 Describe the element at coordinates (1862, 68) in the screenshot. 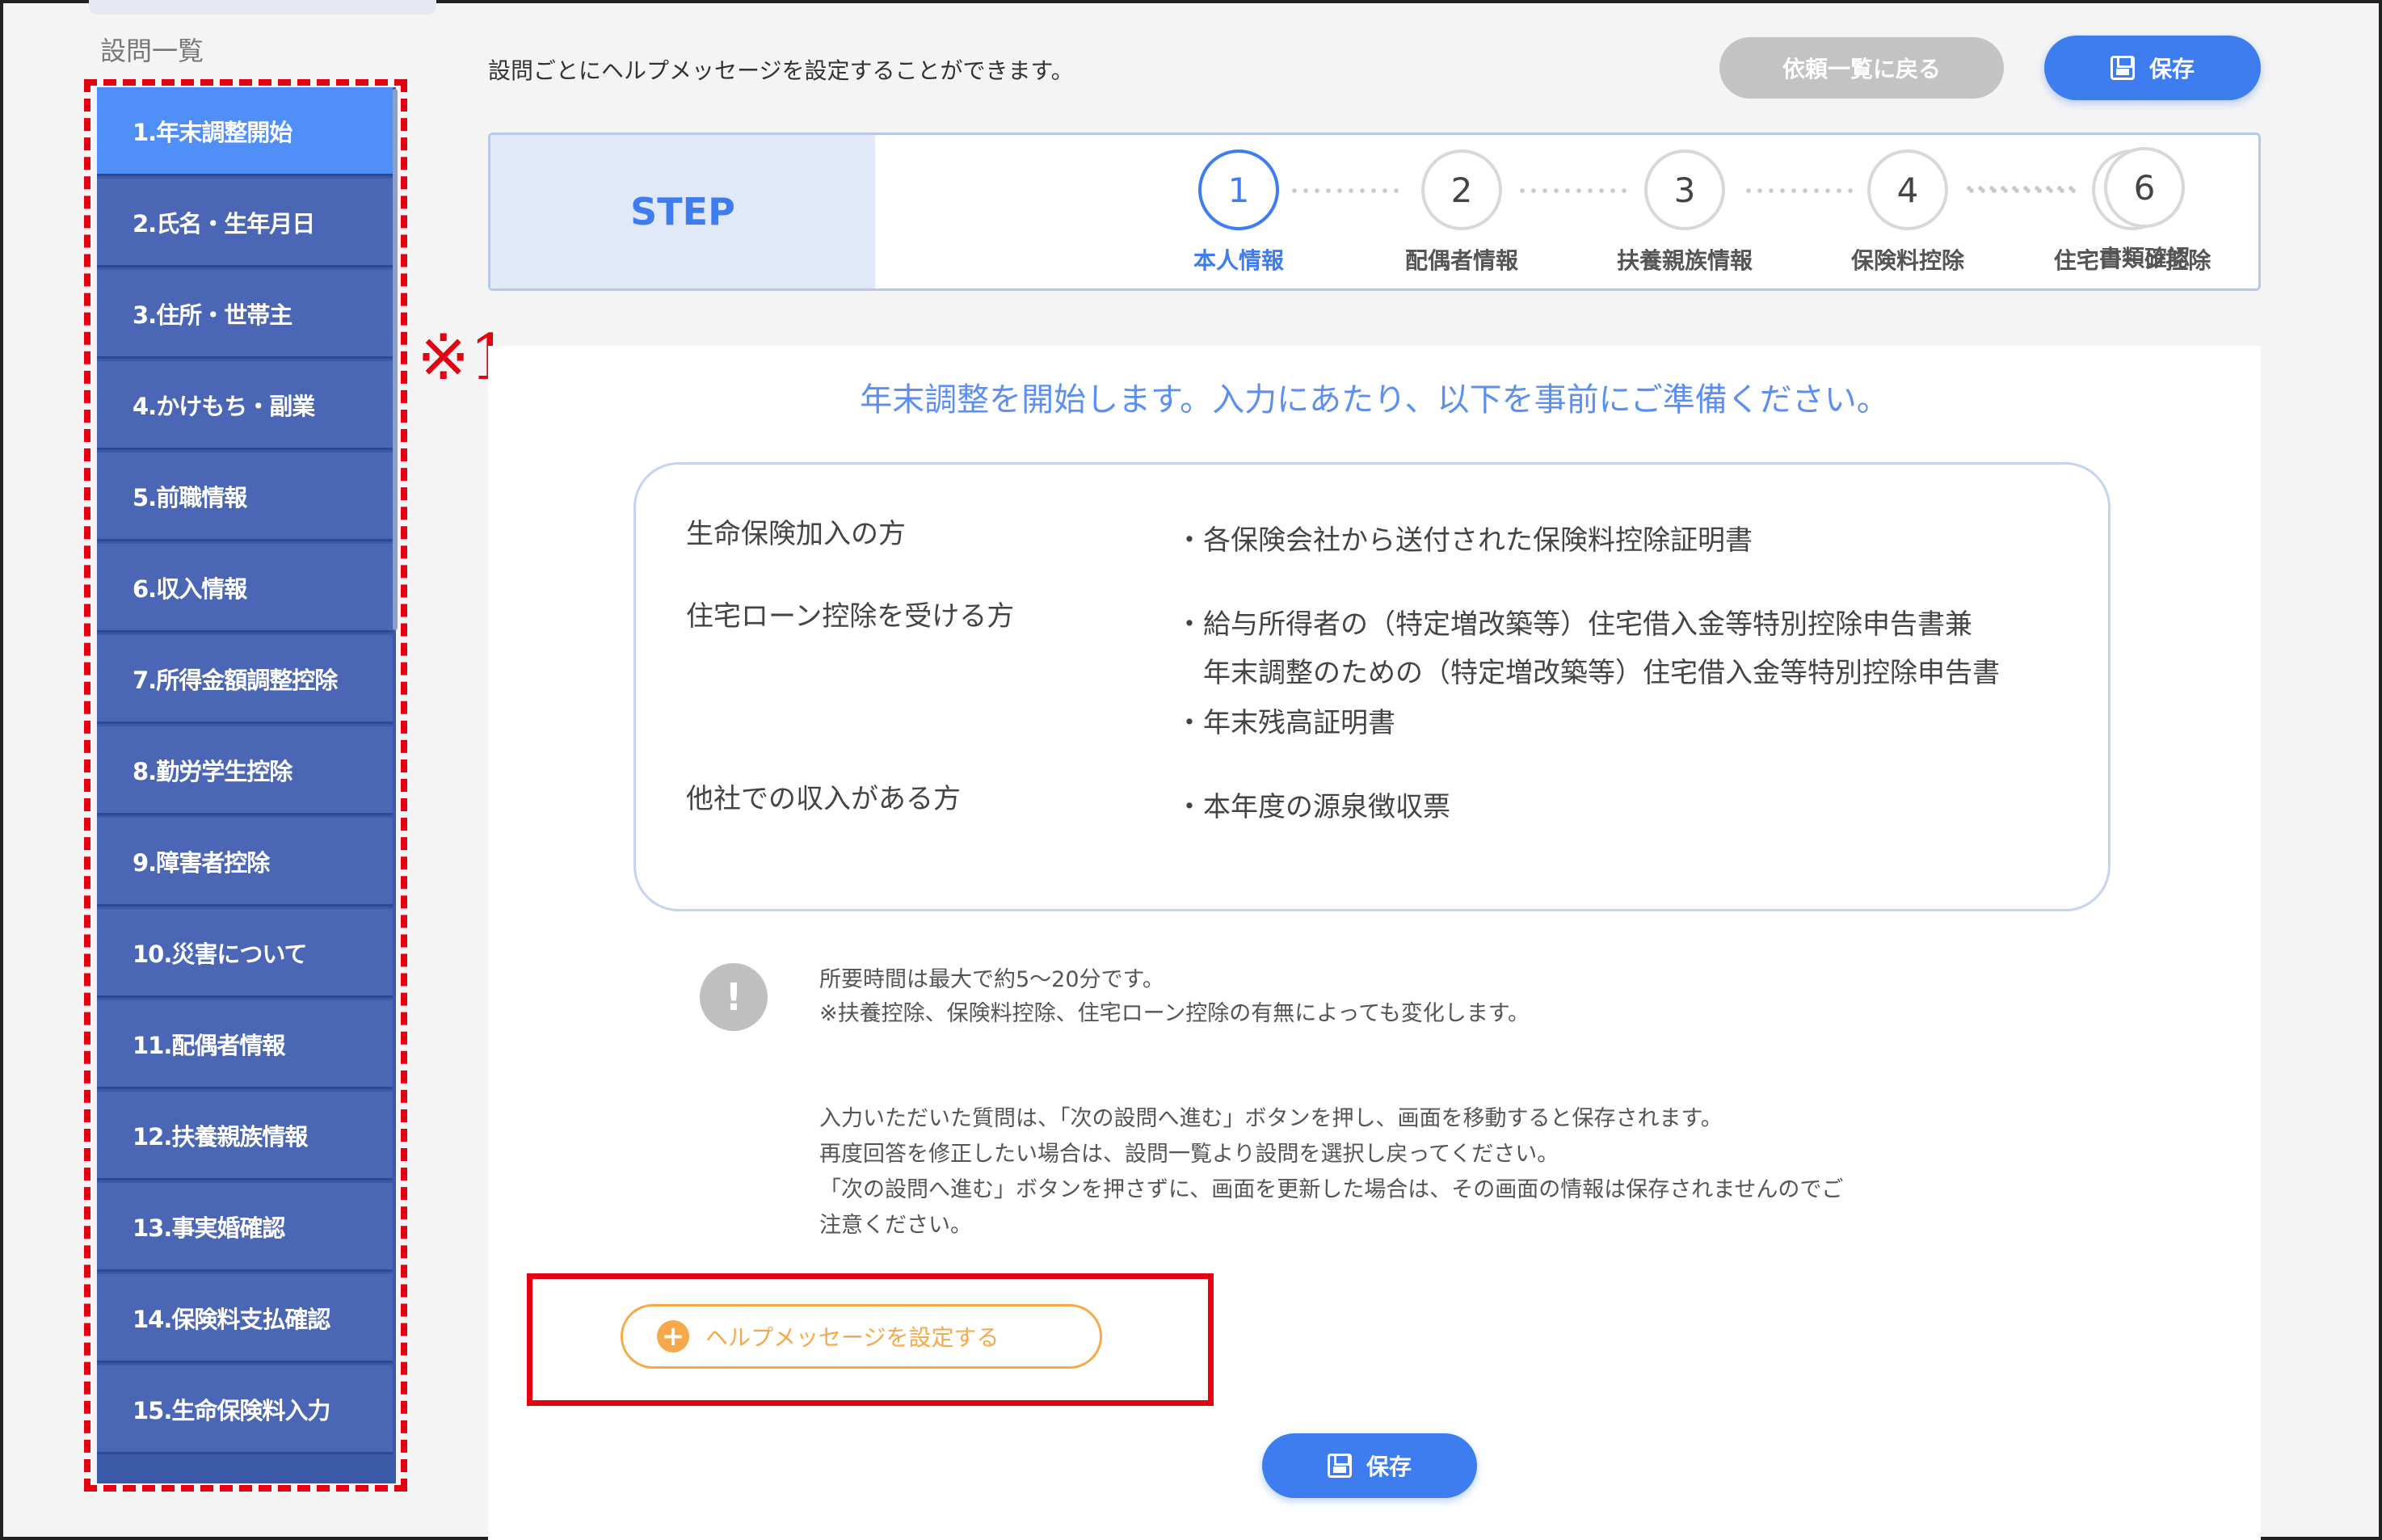

I see `back-to-list-button: 依頼一覧に戻る` at that location.